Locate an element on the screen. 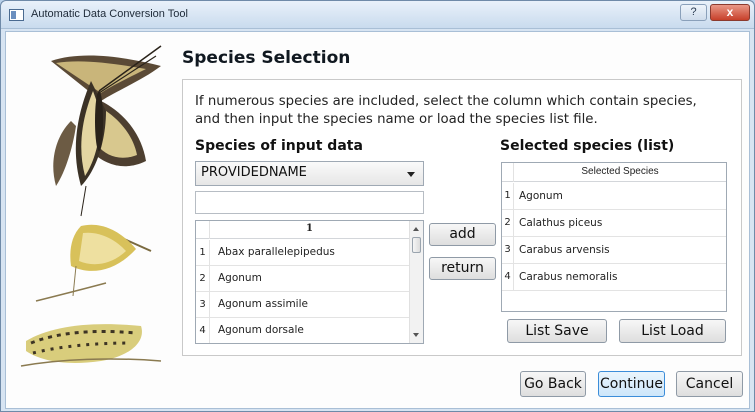 The height and width of the screenshot is (412, 755). grid-header: 1 is located at coordinates (302, 230).